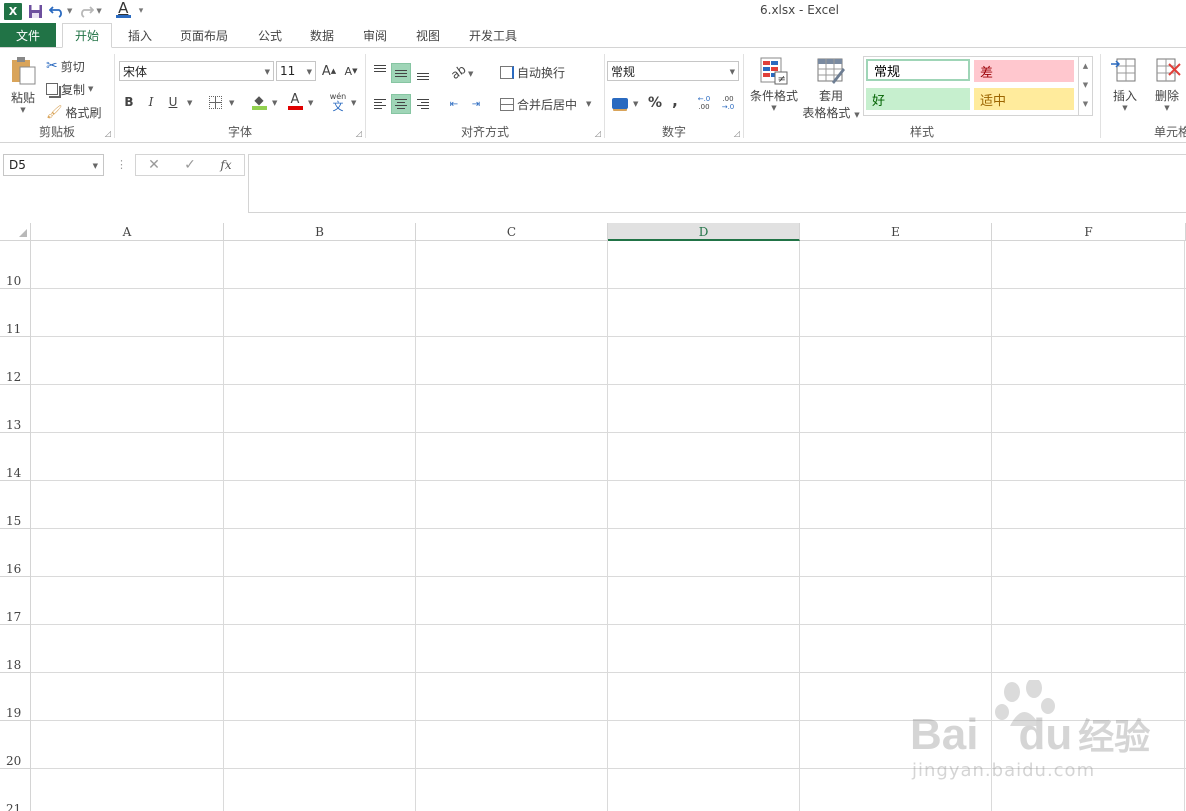  I want to click on grow-font-button: A ▲, so click(329, 71).